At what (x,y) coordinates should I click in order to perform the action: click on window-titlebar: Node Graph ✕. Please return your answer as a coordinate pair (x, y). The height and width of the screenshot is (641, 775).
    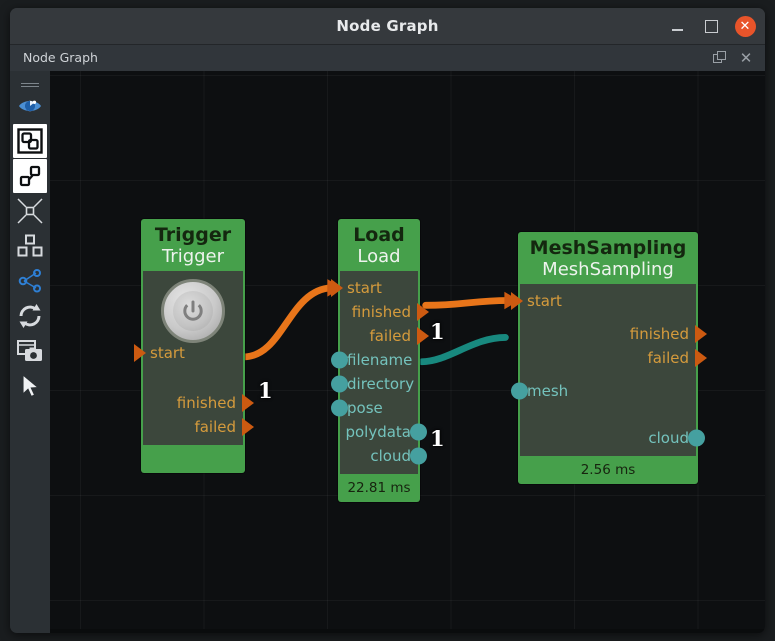
    Looking at the image, I should click on (387, 26).